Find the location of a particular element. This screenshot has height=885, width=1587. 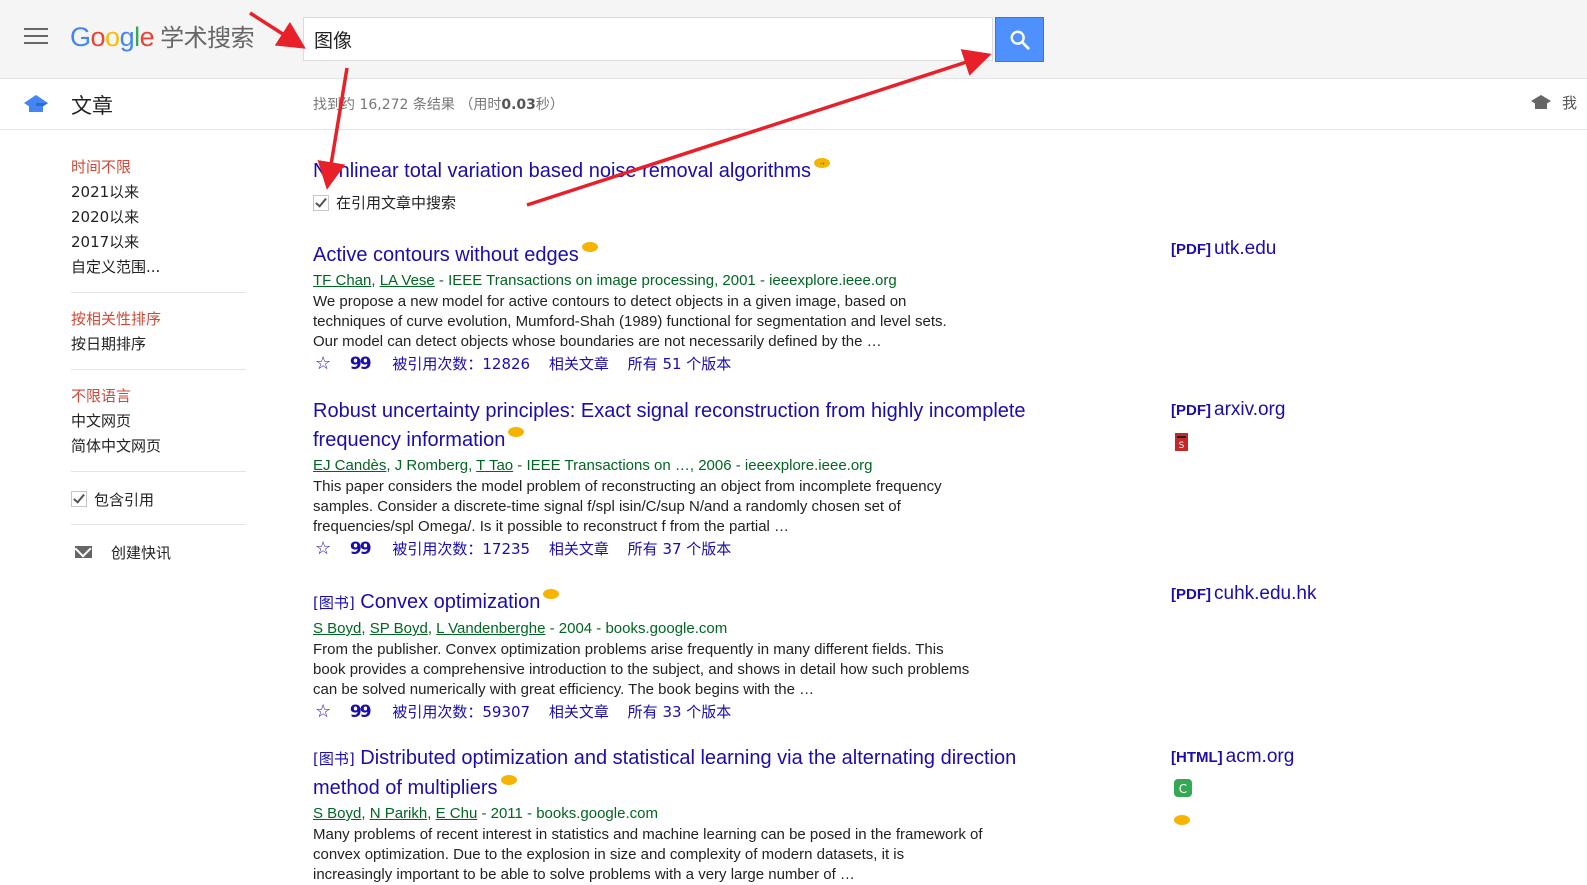

green-app-icon: C is located at coordinates (1183, 788).